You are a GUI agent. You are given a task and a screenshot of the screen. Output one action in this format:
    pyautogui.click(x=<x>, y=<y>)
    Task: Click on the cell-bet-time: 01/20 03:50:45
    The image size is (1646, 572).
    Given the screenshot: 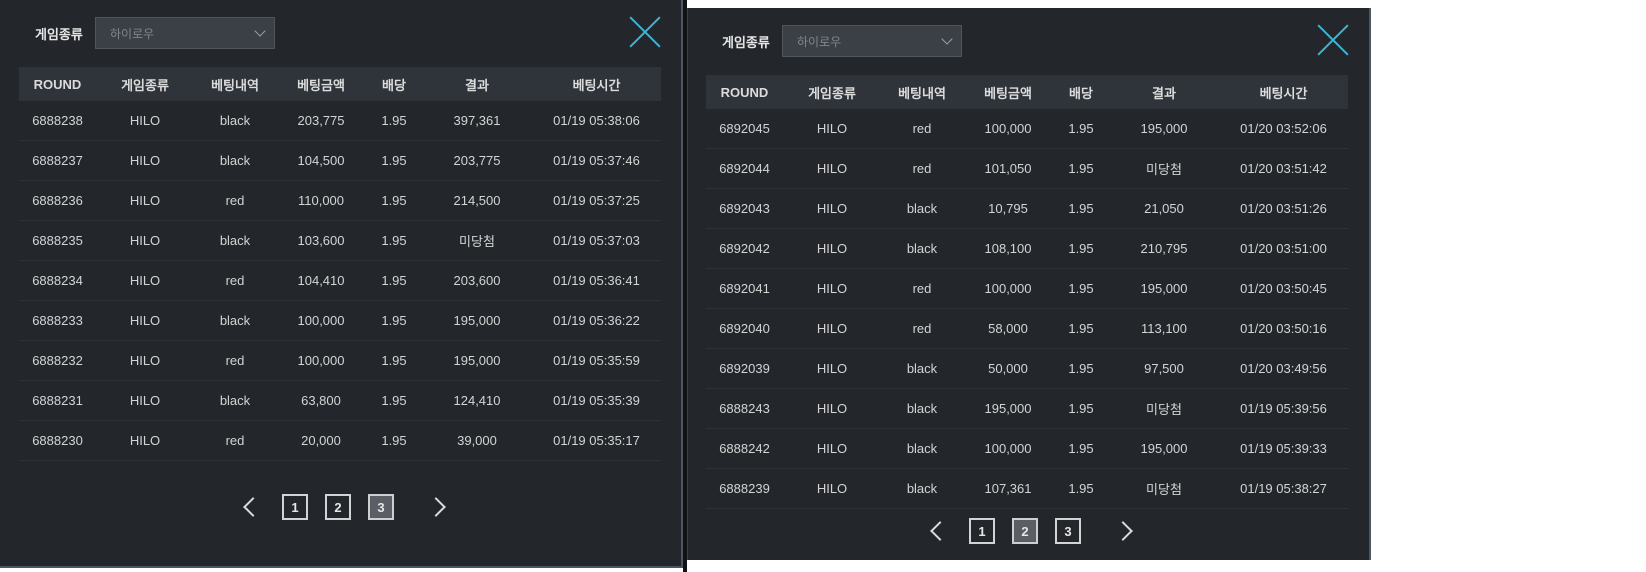 What is the action you would take?
    pyautogui.click(x=1283, y=288)
    